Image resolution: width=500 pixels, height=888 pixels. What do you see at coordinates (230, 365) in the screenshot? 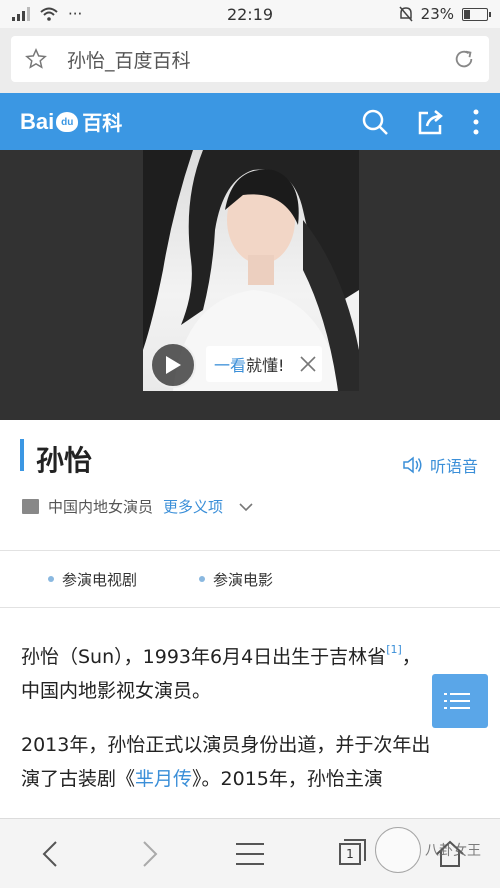
I see `video-tip-prefix: 一看` at bounding box center [230, 365].